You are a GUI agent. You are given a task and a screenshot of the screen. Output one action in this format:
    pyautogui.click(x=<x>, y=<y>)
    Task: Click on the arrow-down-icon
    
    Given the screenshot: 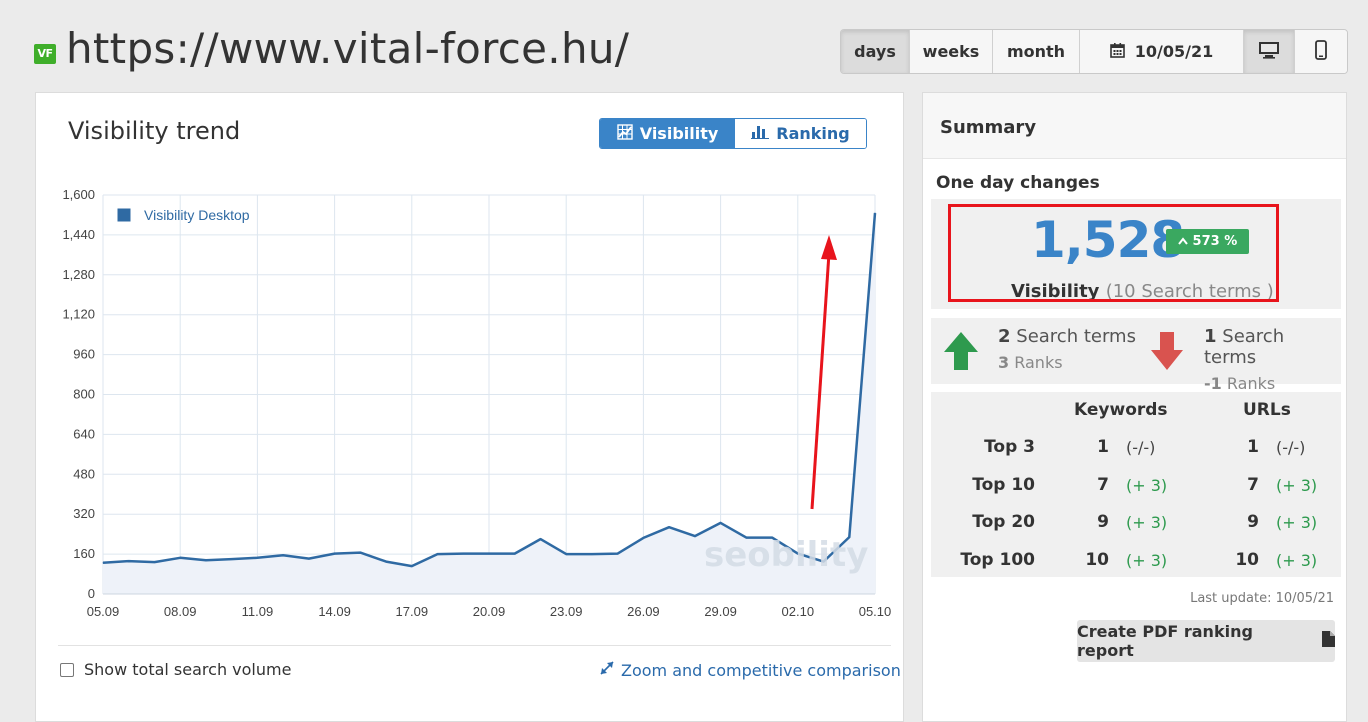 What is the action you would take?
    pyautogui.click(x=1167, y=353)
    